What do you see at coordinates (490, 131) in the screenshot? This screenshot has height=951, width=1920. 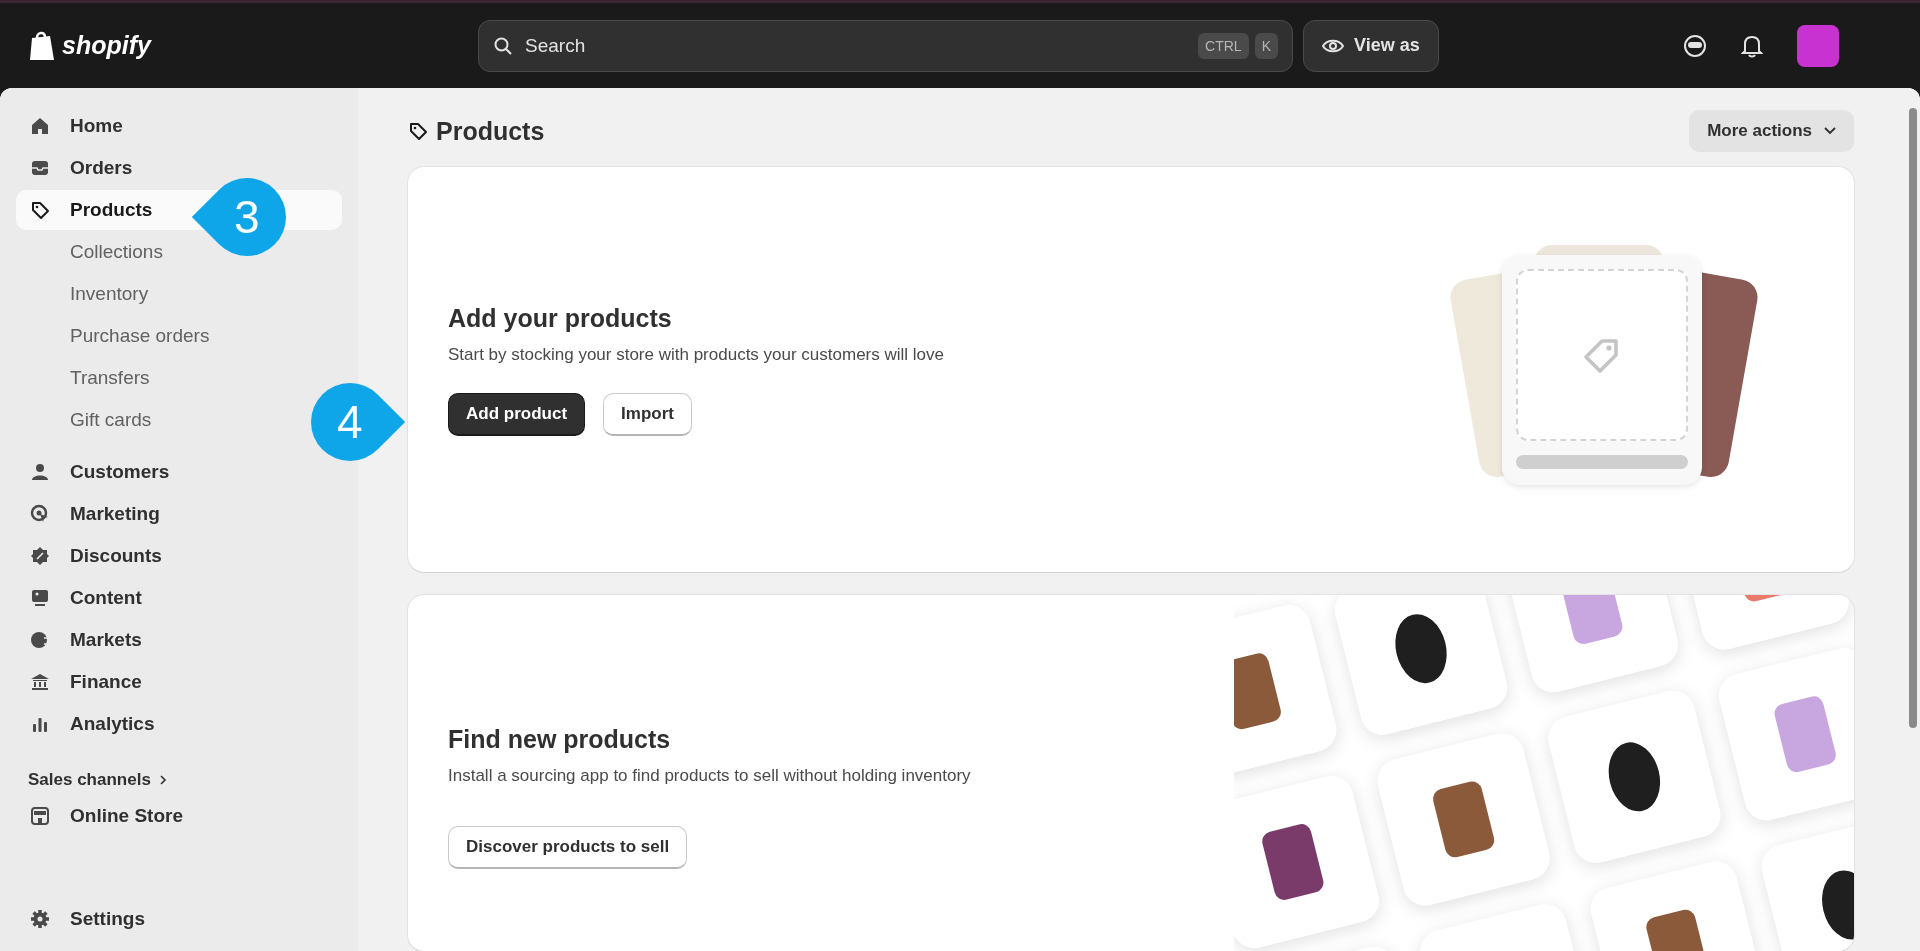 I see `page-title: Products` at bounding box center [490, 131].